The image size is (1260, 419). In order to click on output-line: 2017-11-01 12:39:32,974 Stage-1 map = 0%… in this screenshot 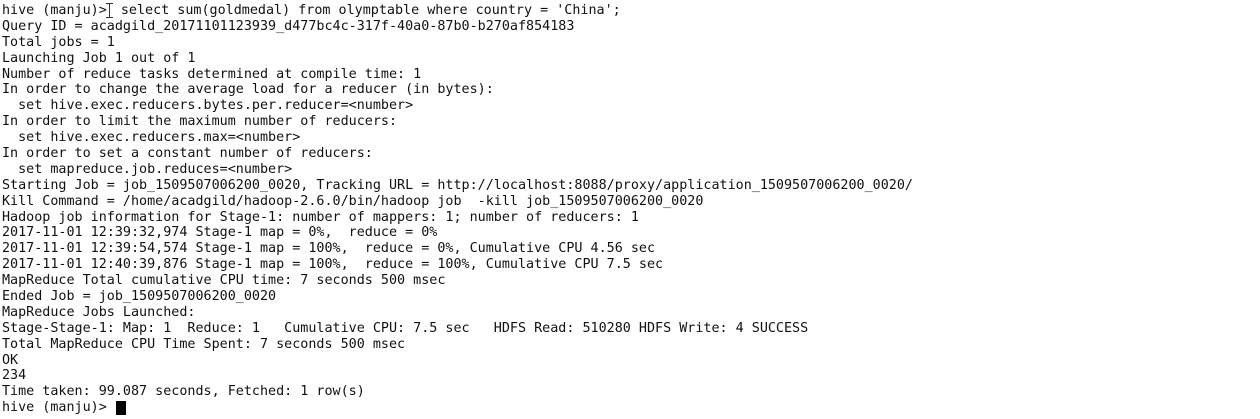, I will do `click(220, 233)`.